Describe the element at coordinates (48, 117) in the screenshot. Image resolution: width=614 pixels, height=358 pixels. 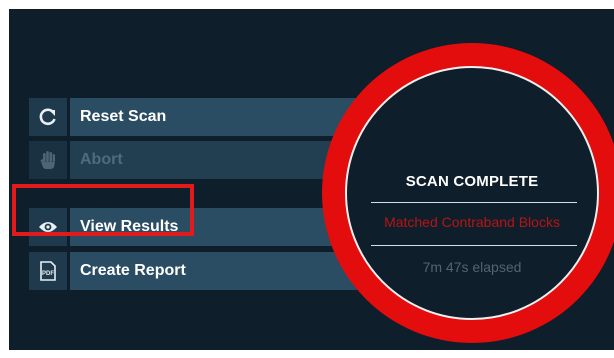
I see `refresh-icon` at that location.